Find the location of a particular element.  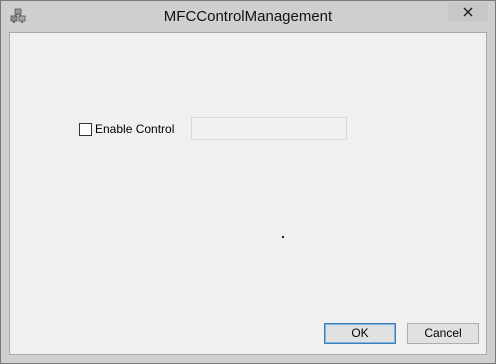

close-button is located at coordinates (468, 11).